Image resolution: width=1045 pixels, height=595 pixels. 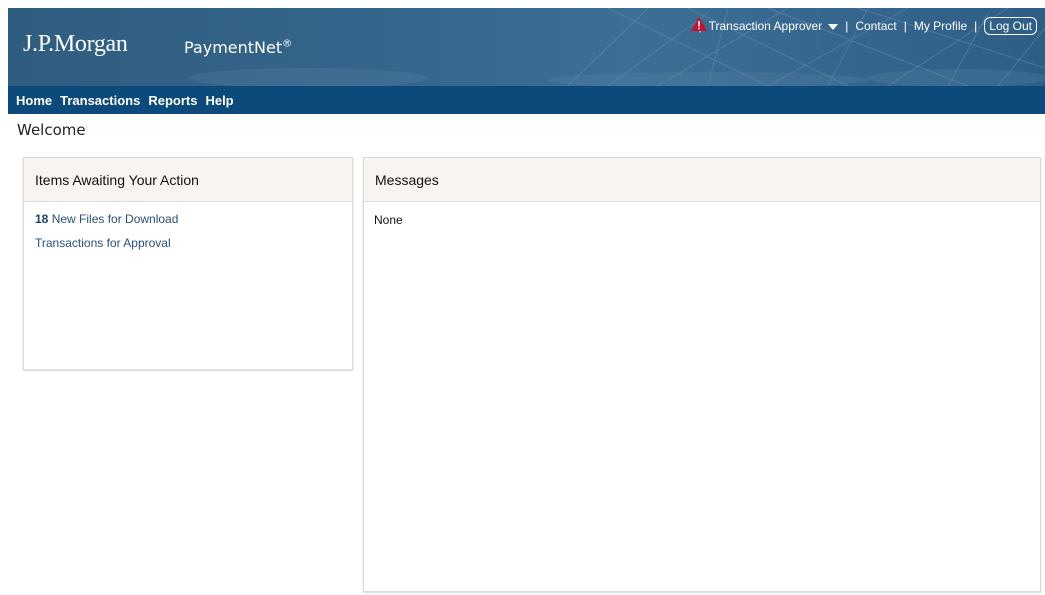 I want to click on files-label: New Files for Download, so click(x=113, y=219).